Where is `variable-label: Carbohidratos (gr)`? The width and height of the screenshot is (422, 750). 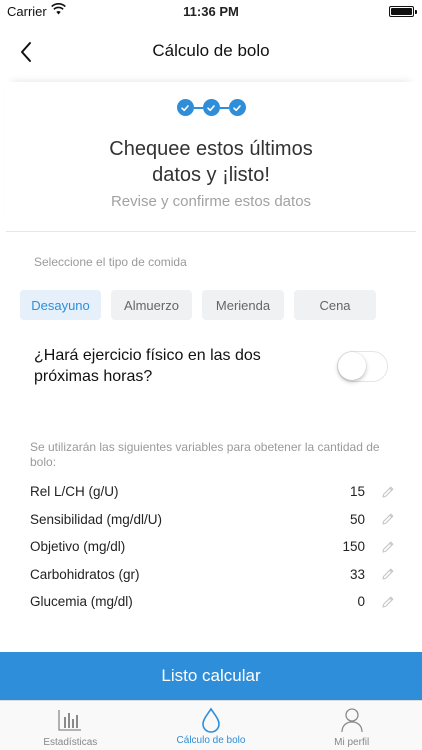 variable-label: Carbohidratos (gr) is located at coordinates (85, 574).